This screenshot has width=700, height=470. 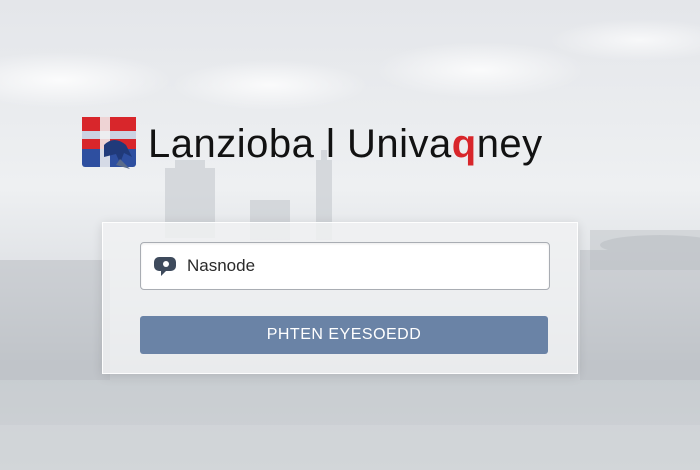 What do you see at coordinates (109, 143) in the screenshot?
I see `university-shield-icon` at bounding box center [109, 143].